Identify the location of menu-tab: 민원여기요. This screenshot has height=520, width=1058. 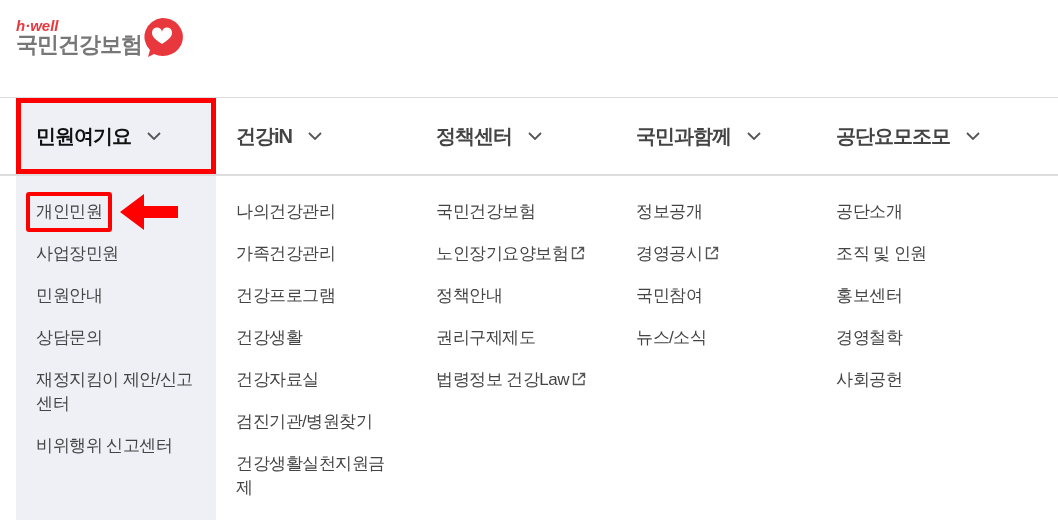
(116, 136).